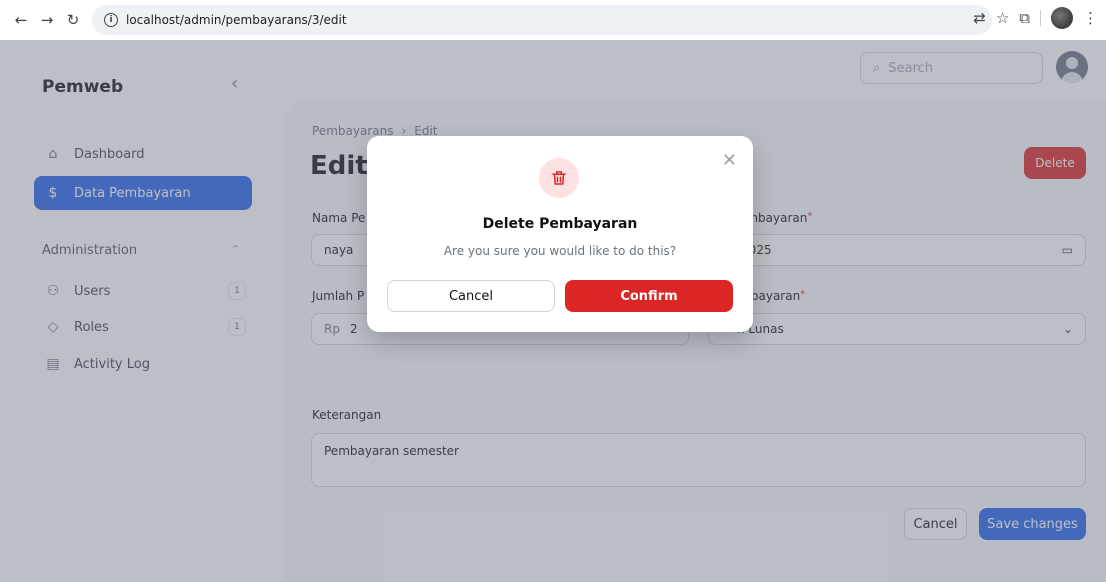 This screenshot has height=582, width=1106. Describe the element at coordinates (111, 20) in the screenshot. I see `info-icon: i` at that location.